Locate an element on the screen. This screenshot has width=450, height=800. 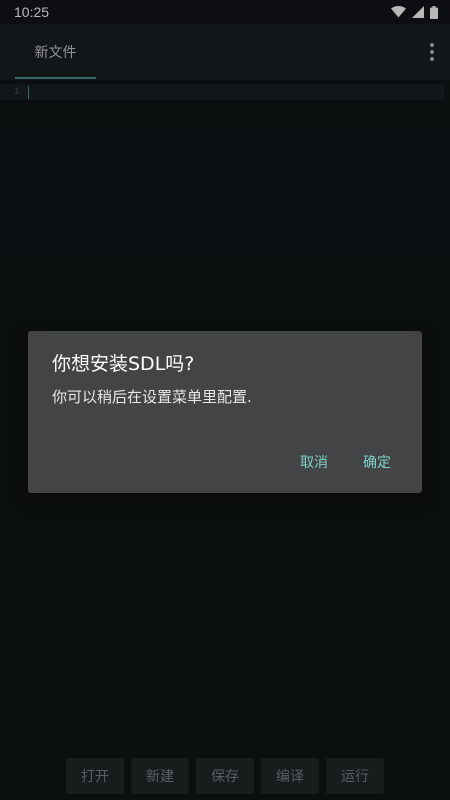
confirm-button: 确定 is located at coordinates (377, 462).